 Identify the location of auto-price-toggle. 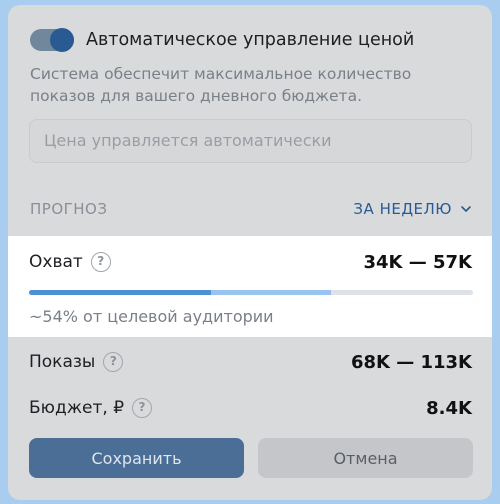
(52, 40).